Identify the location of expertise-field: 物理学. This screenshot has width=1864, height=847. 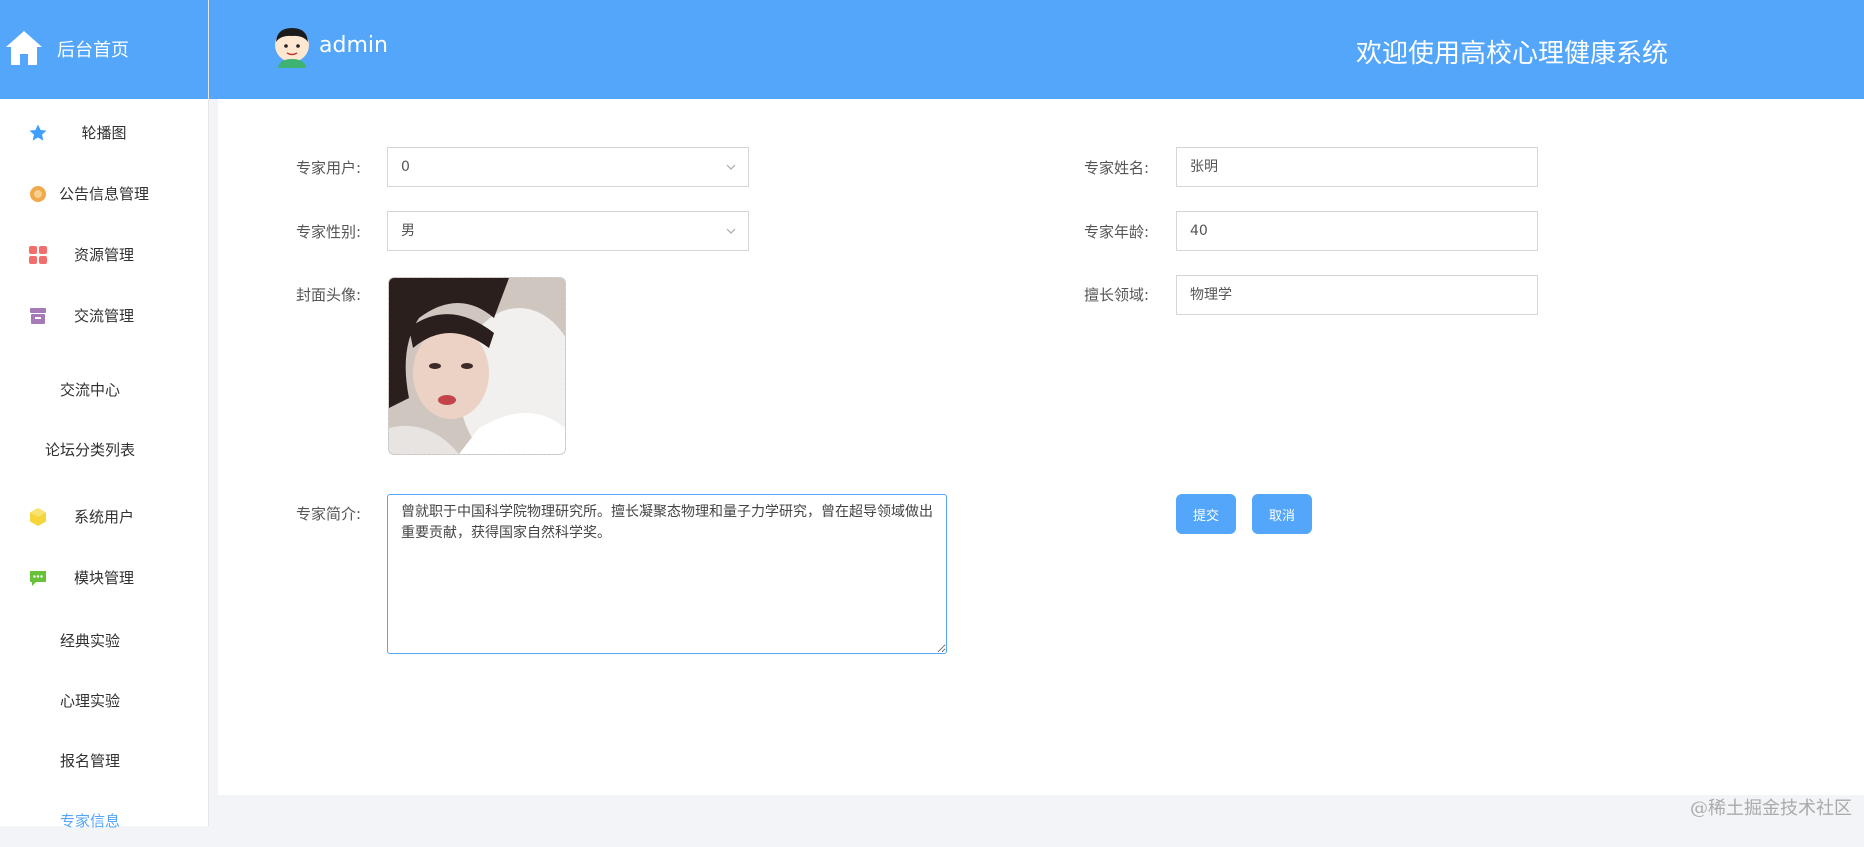
(1357, 295).